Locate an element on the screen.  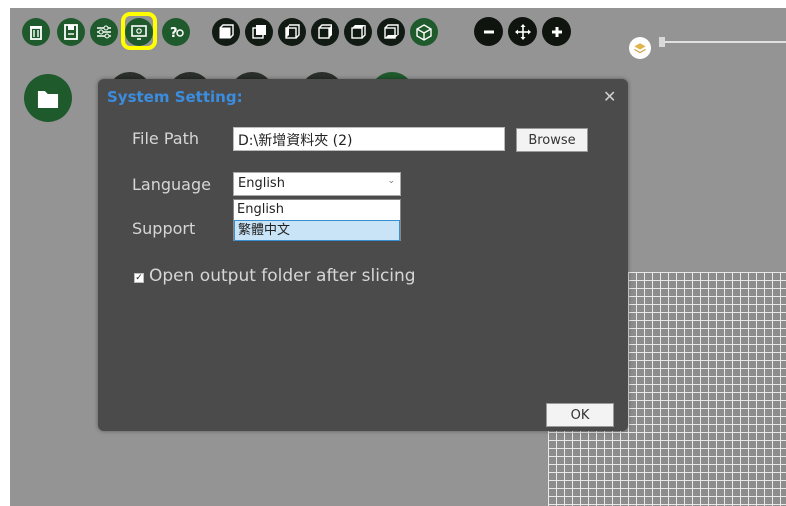
highlight-box is located at coordinates (139, 31).